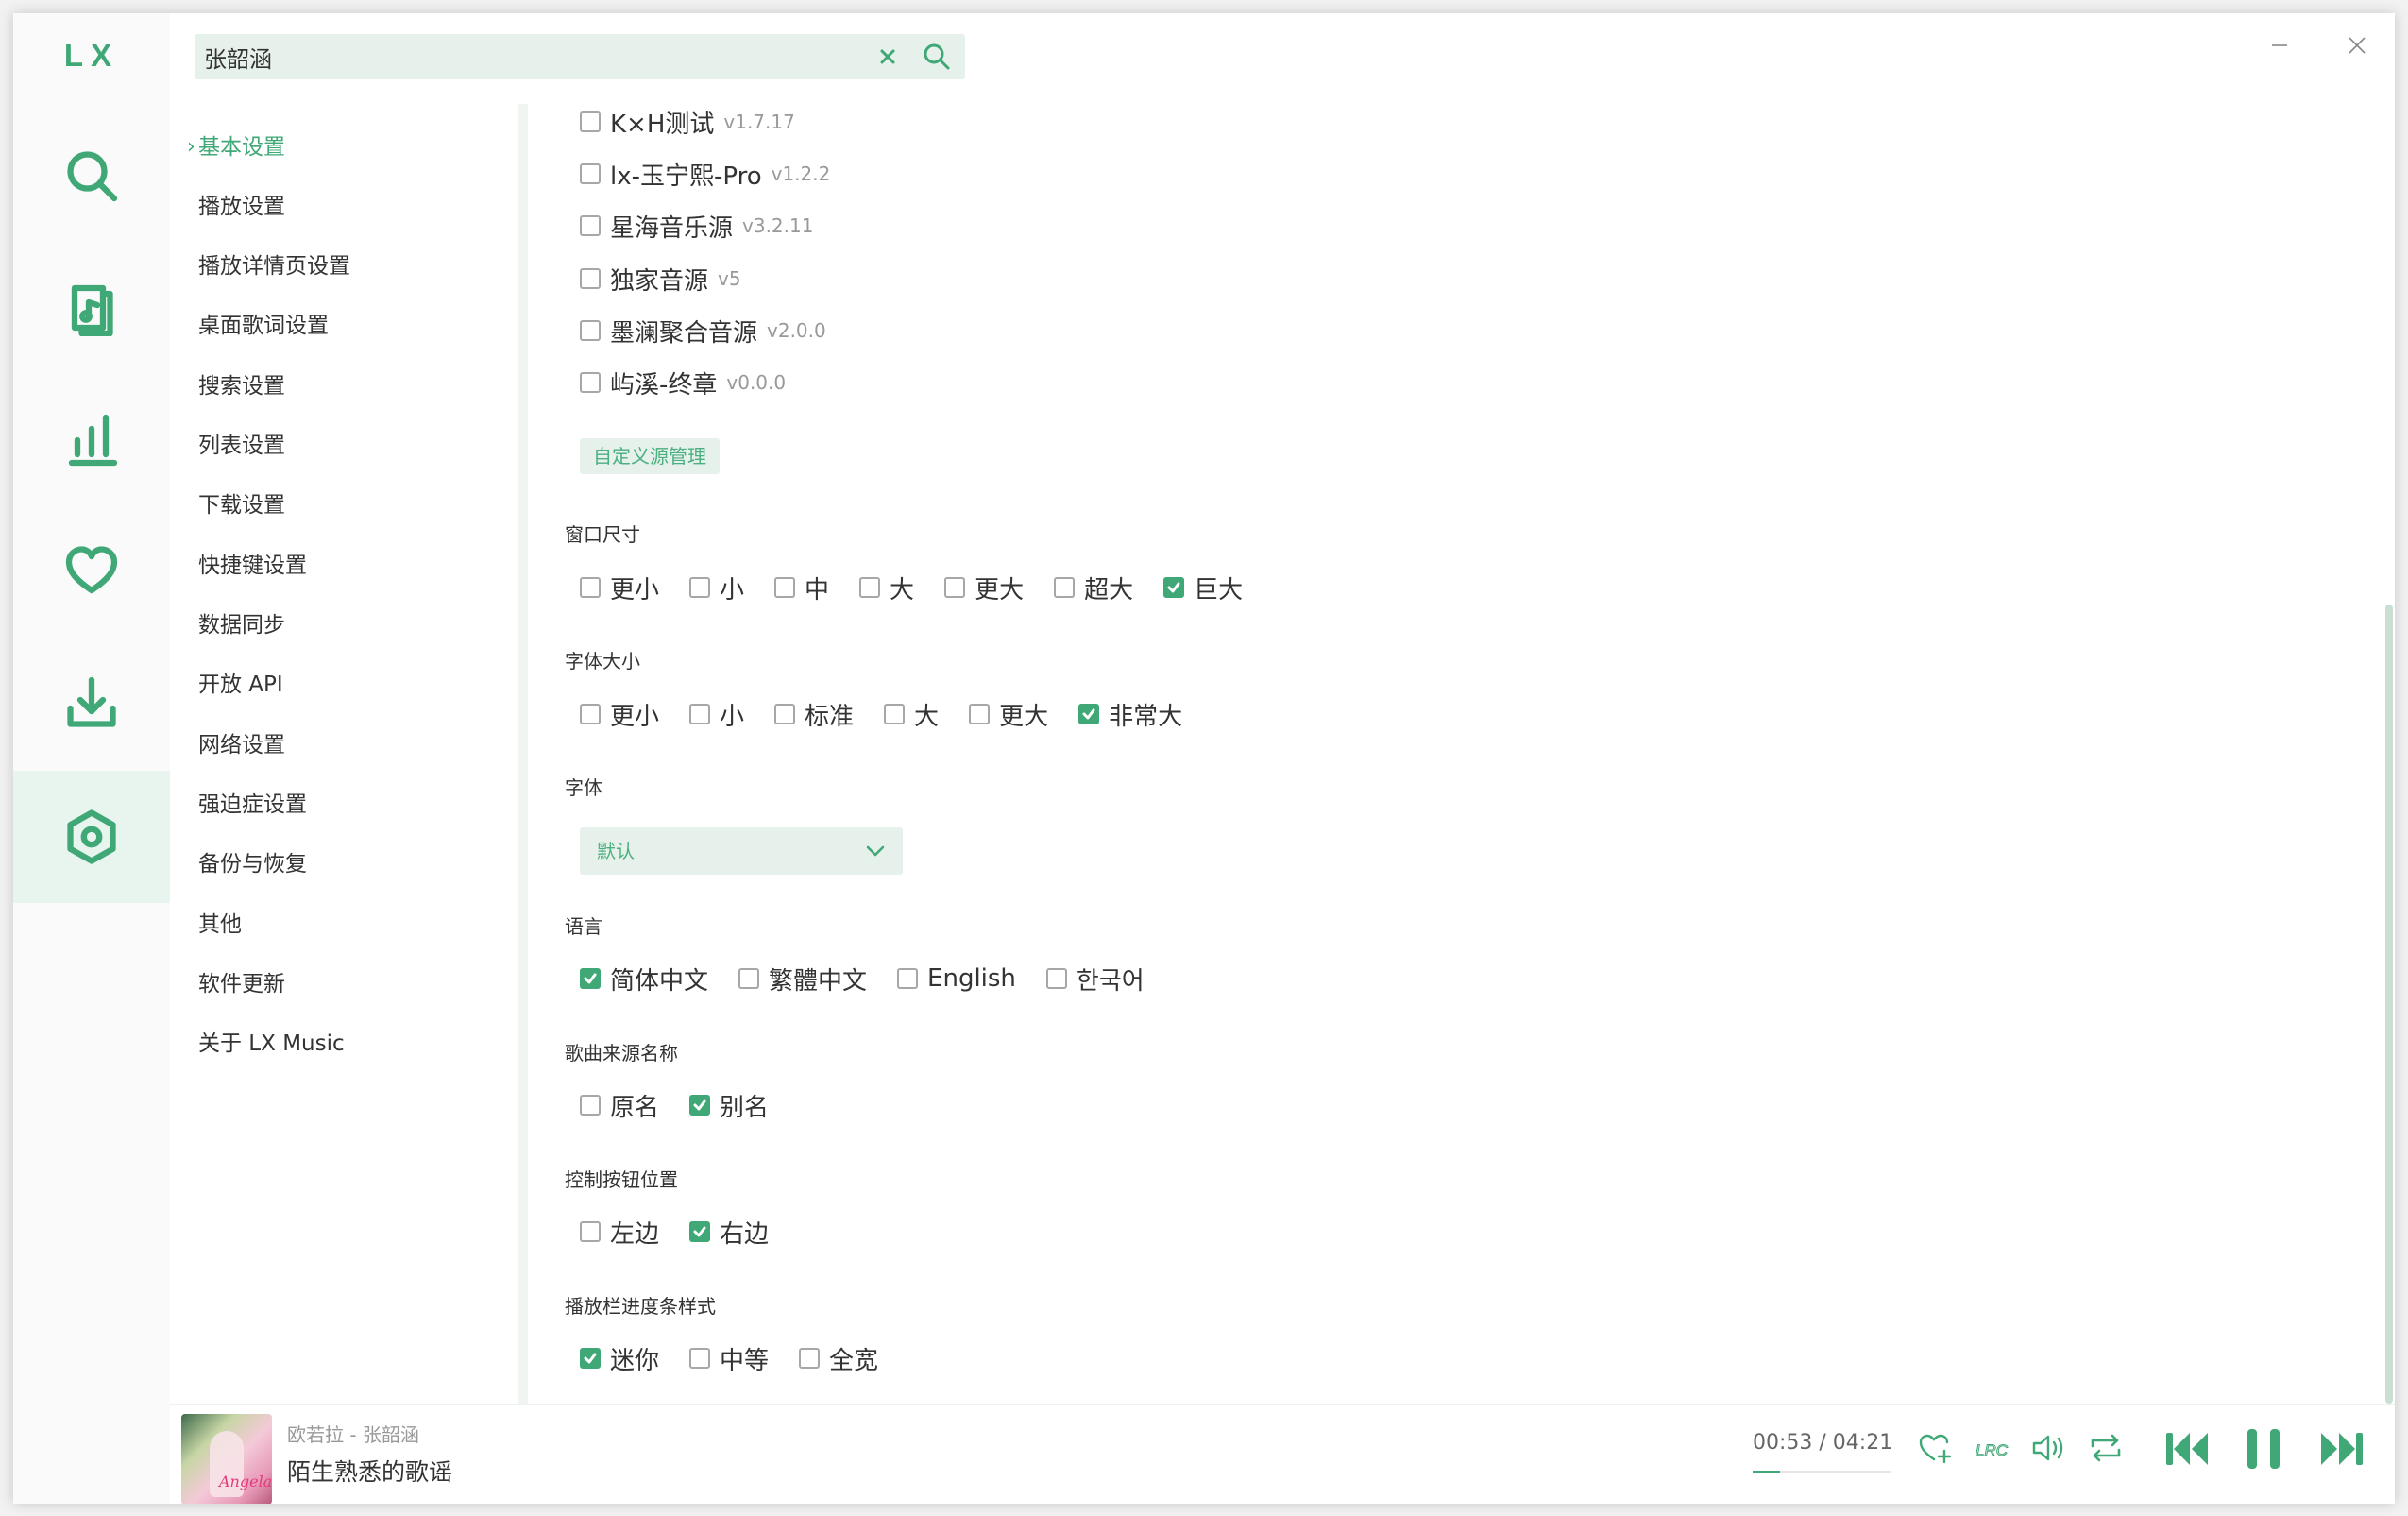 The width and height of the screenshot is (2408, 1516). Describe the element at coordinates (971, 979) in the screenshot. I see `option-label: English` at that location.